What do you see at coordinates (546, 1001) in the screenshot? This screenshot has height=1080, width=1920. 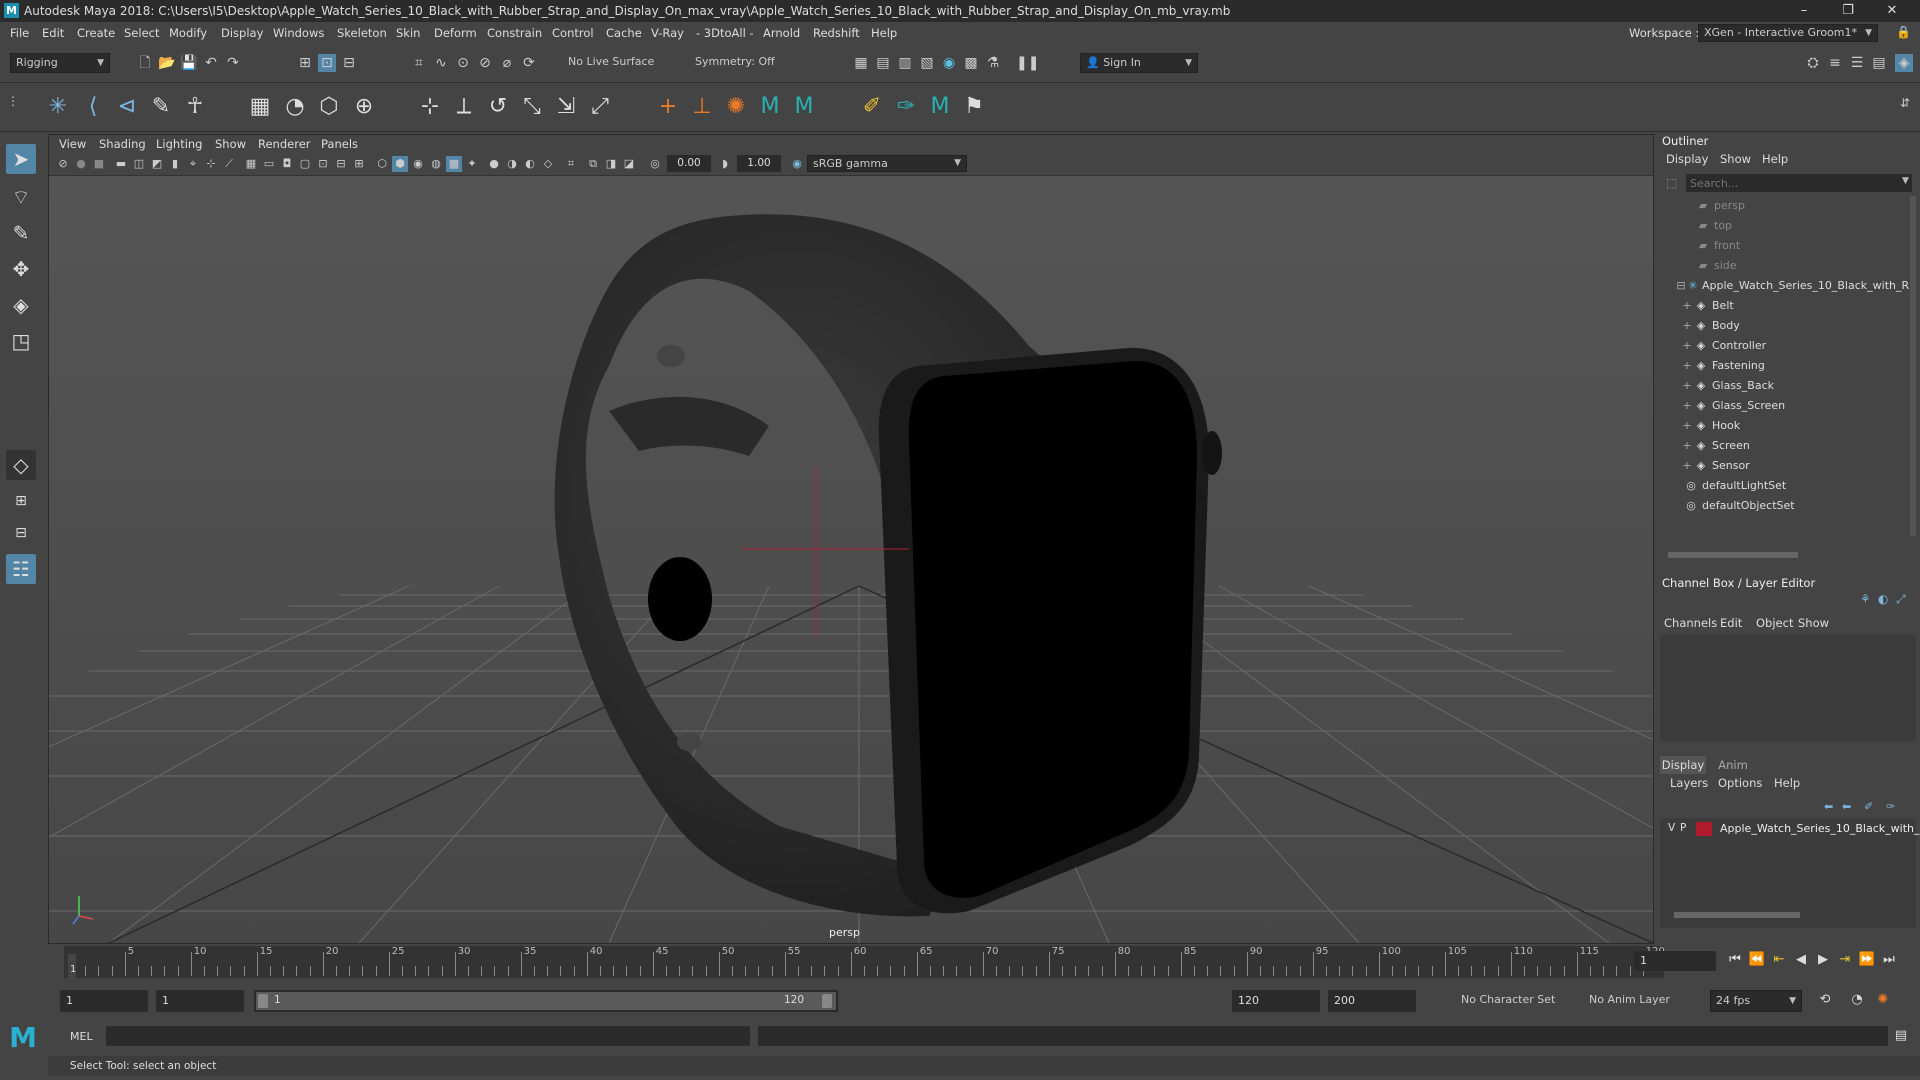 I see `range-slider: 1 120` at bounding box center [546, 1001].